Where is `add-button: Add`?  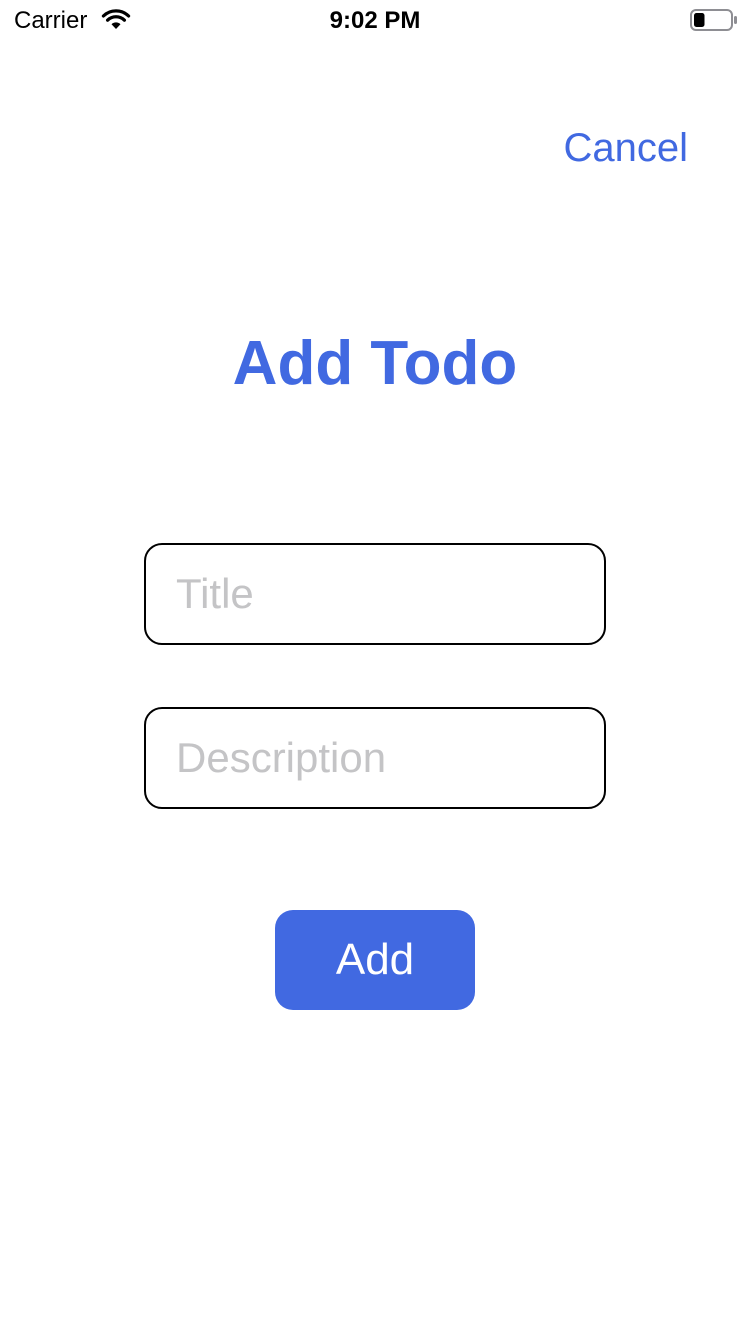
add-button: Add is located at coordinates (375, 960).